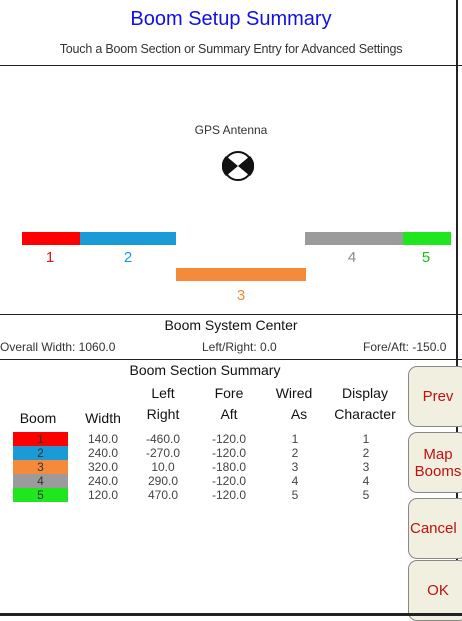 The width and height of the screenshot is (462, 621). Describe the element at coordinates (231, 65) in the screenshot. I see `header-divider` at that location.